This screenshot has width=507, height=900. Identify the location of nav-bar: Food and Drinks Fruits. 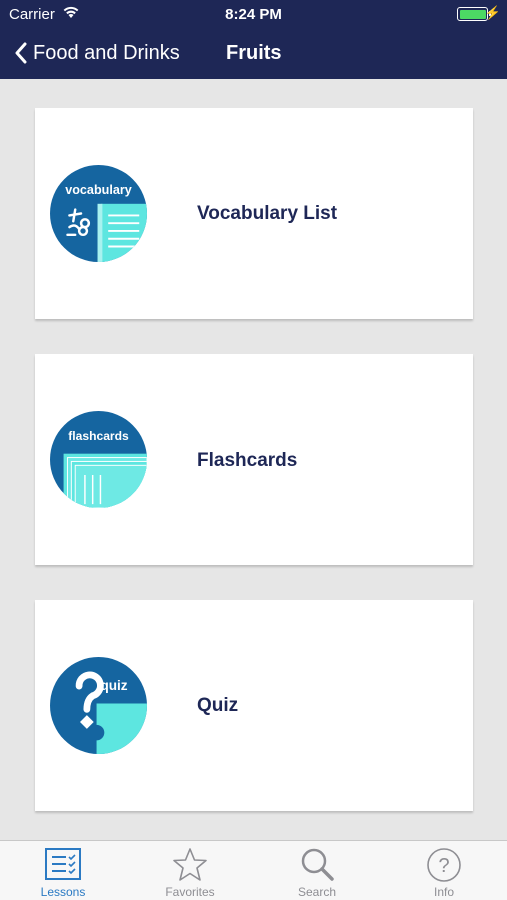
(253, 53).